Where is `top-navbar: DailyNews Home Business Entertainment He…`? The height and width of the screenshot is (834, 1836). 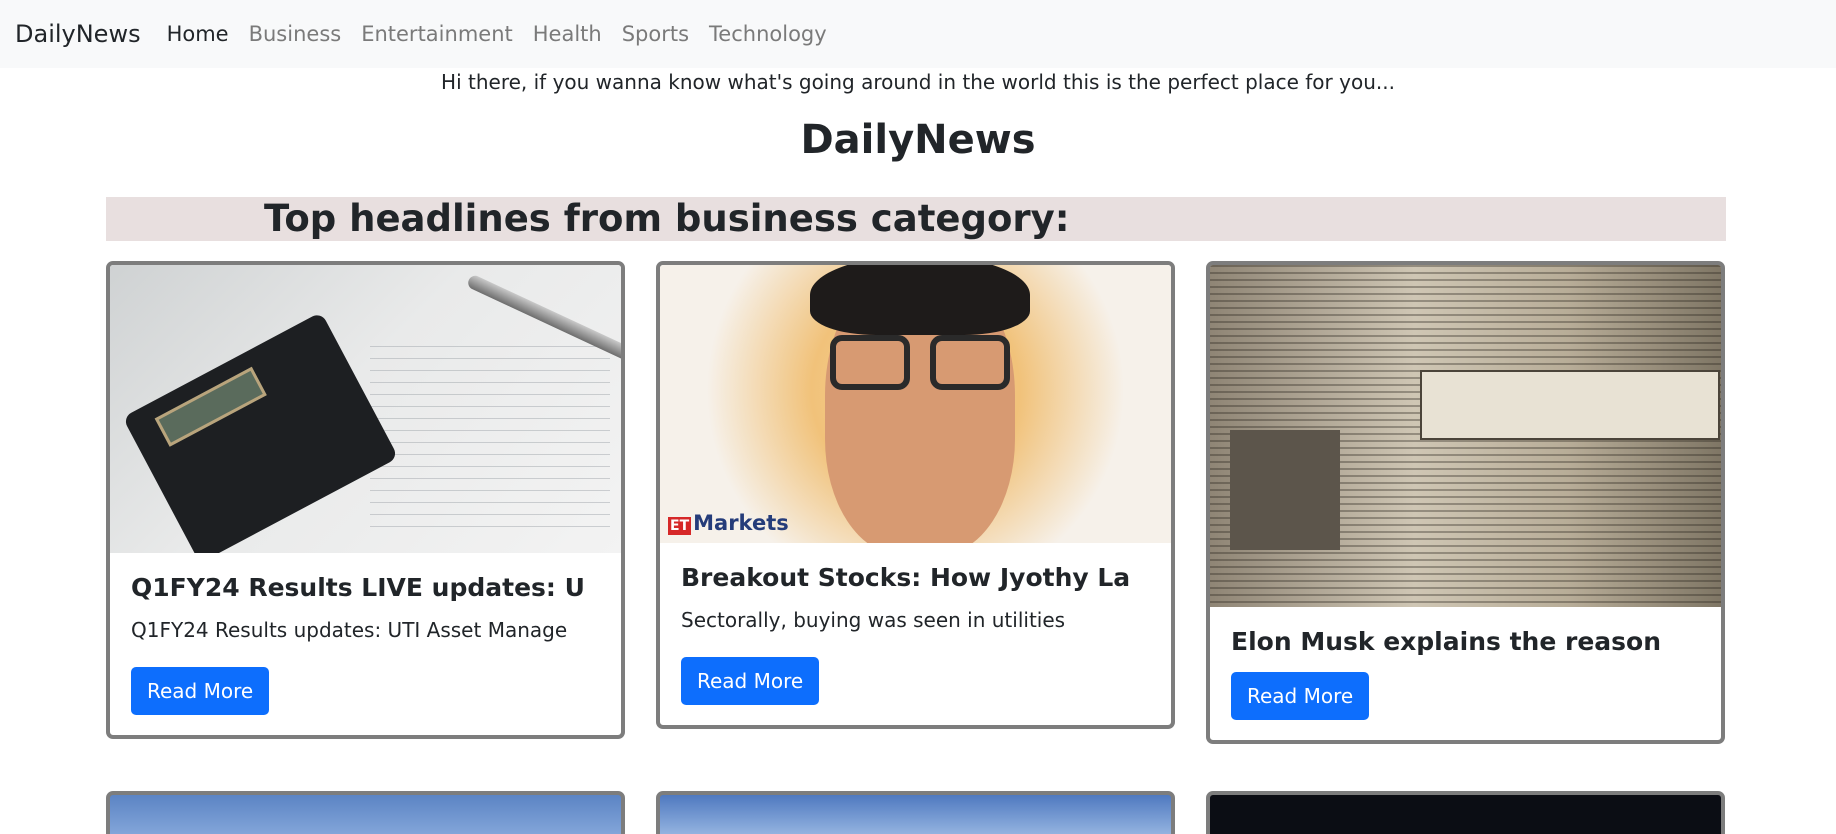 top-navbar: DailyNews Home Business Entertainment He… is located at coordinates (918, 34).